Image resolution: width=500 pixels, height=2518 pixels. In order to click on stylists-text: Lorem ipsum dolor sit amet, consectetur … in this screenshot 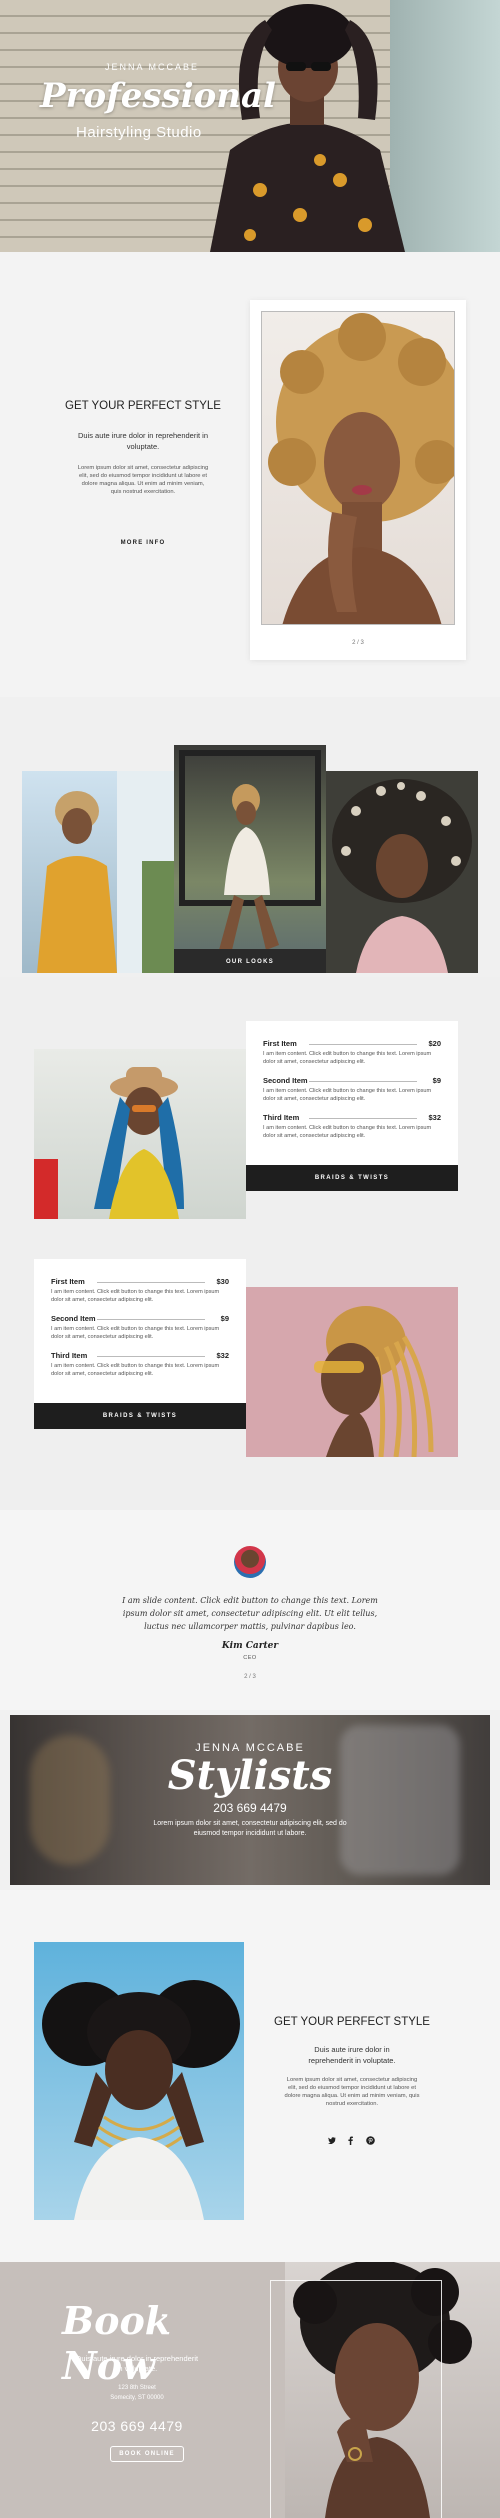, I will do `click(250, 1828)`.